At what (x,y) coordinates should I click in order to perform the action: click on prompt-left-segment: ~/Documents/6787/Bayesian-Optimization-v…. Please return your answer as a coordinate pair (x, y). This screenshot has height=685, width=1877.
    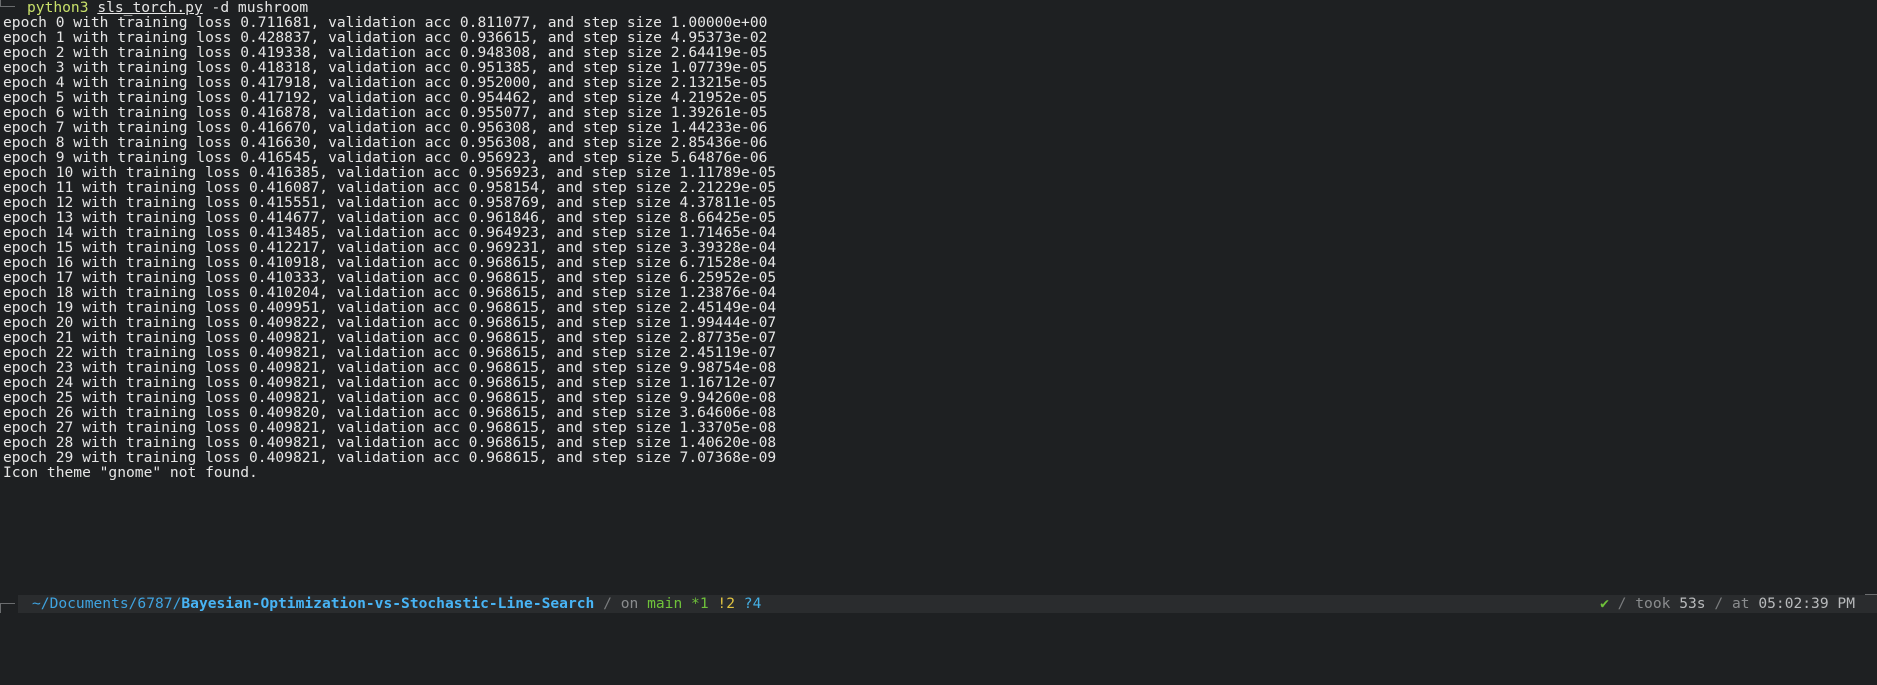
    Looking at the image, I should click on (389, 604).